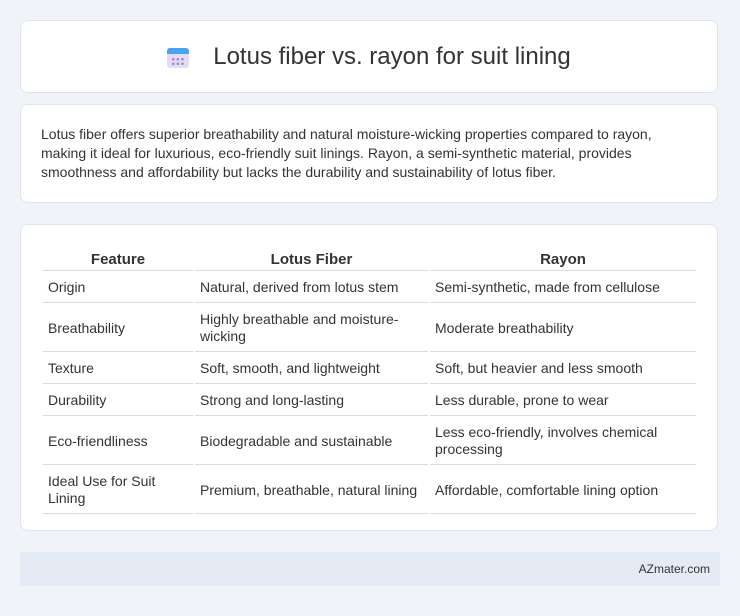 The height and width of the screenshot is (616, 740). I want to click on row-rayon-value: Less durable, prone to wear, so click(563, 401).